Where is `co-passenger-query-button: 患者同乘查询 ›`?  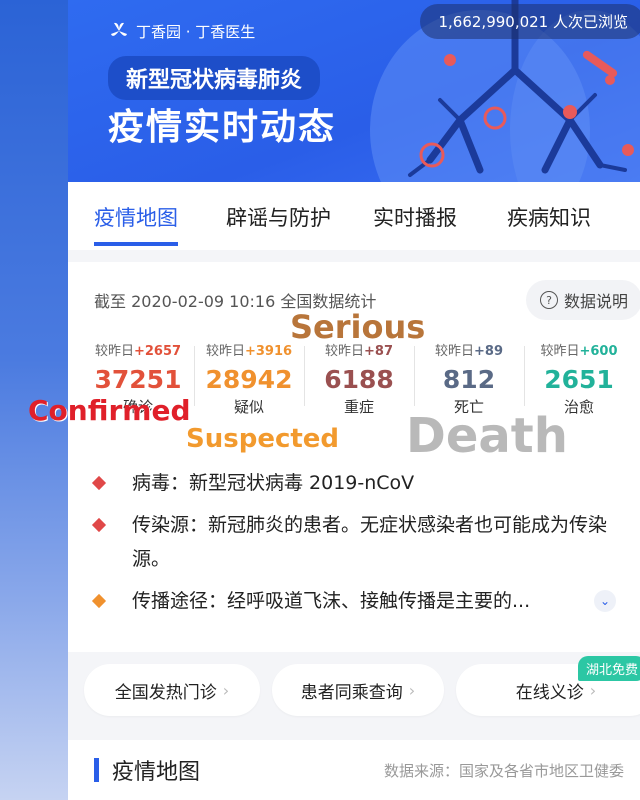
co-passenger-query-button: 患者同乘查询 › is located at coordinates (358, 690).